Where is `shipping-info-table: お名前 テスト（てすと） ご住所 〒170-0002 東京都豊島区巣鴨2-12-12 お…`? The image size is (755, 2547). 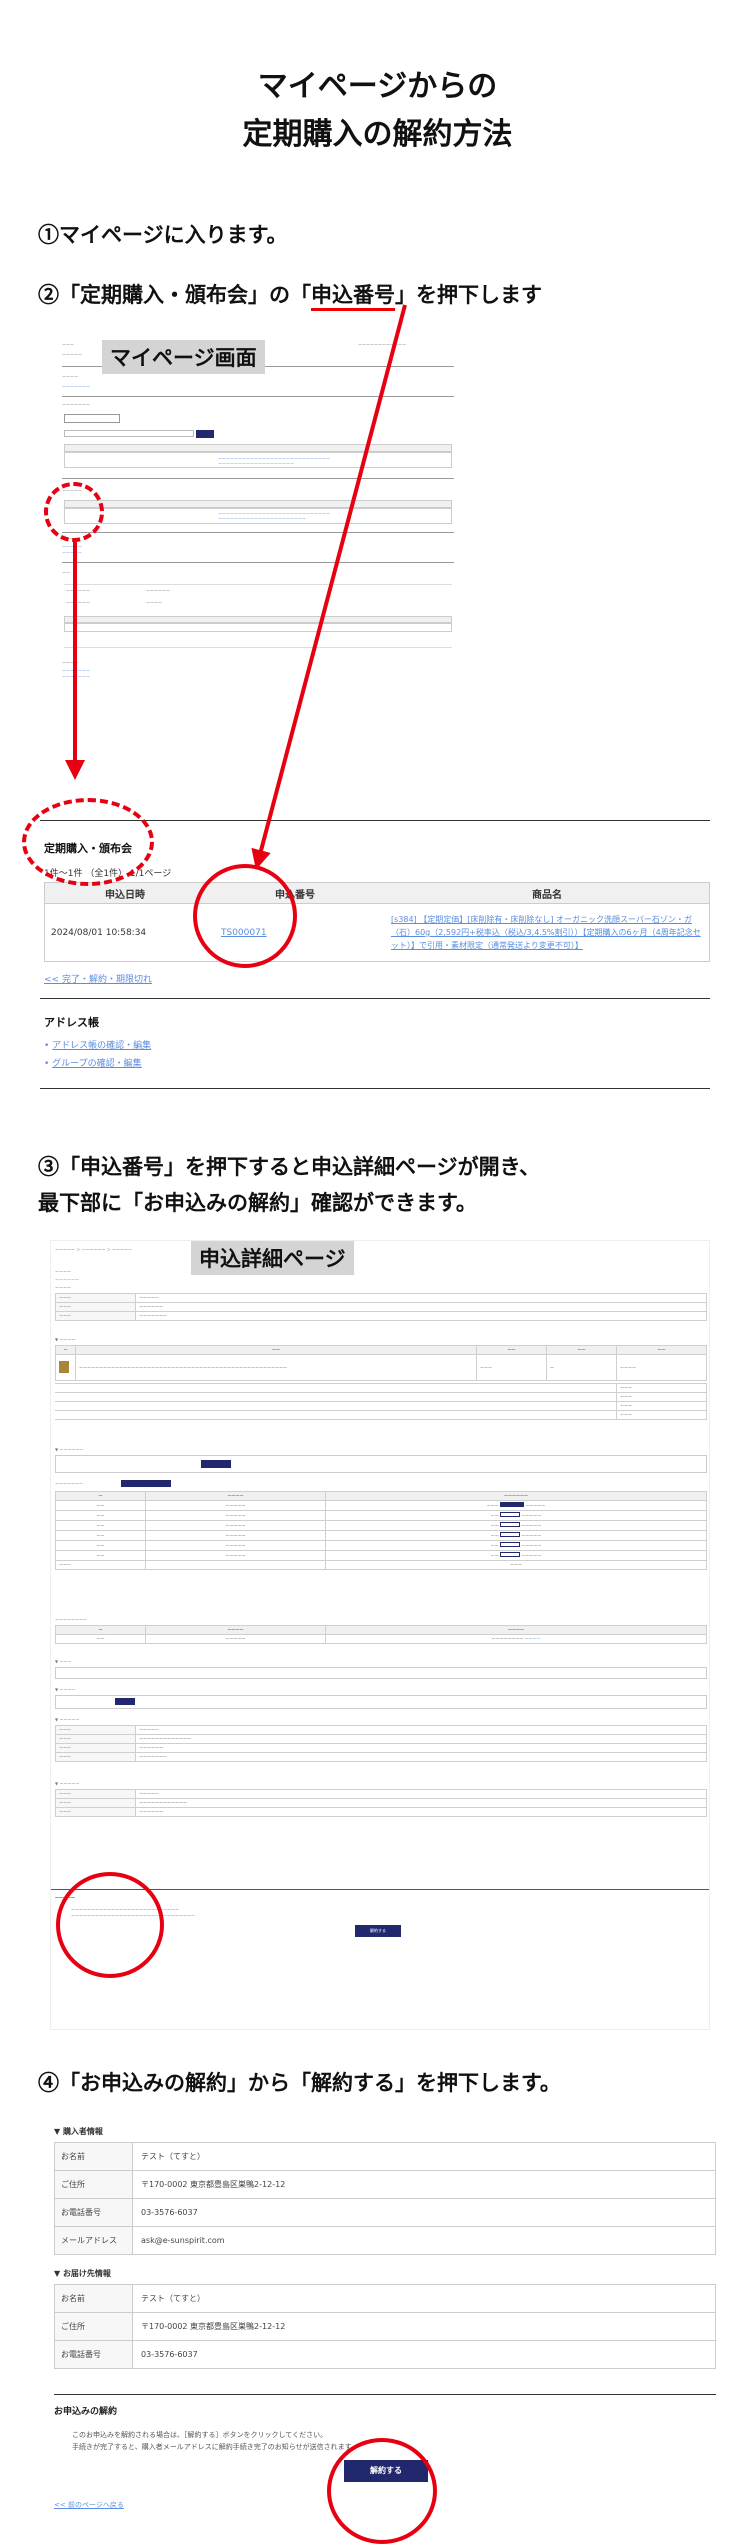 shipping-info-table: お名前 テスト（てすと） ご住所 〒170-0002 東京都豊島区巣鴨2-12-12 お… is located at coordinates (385, 2326).